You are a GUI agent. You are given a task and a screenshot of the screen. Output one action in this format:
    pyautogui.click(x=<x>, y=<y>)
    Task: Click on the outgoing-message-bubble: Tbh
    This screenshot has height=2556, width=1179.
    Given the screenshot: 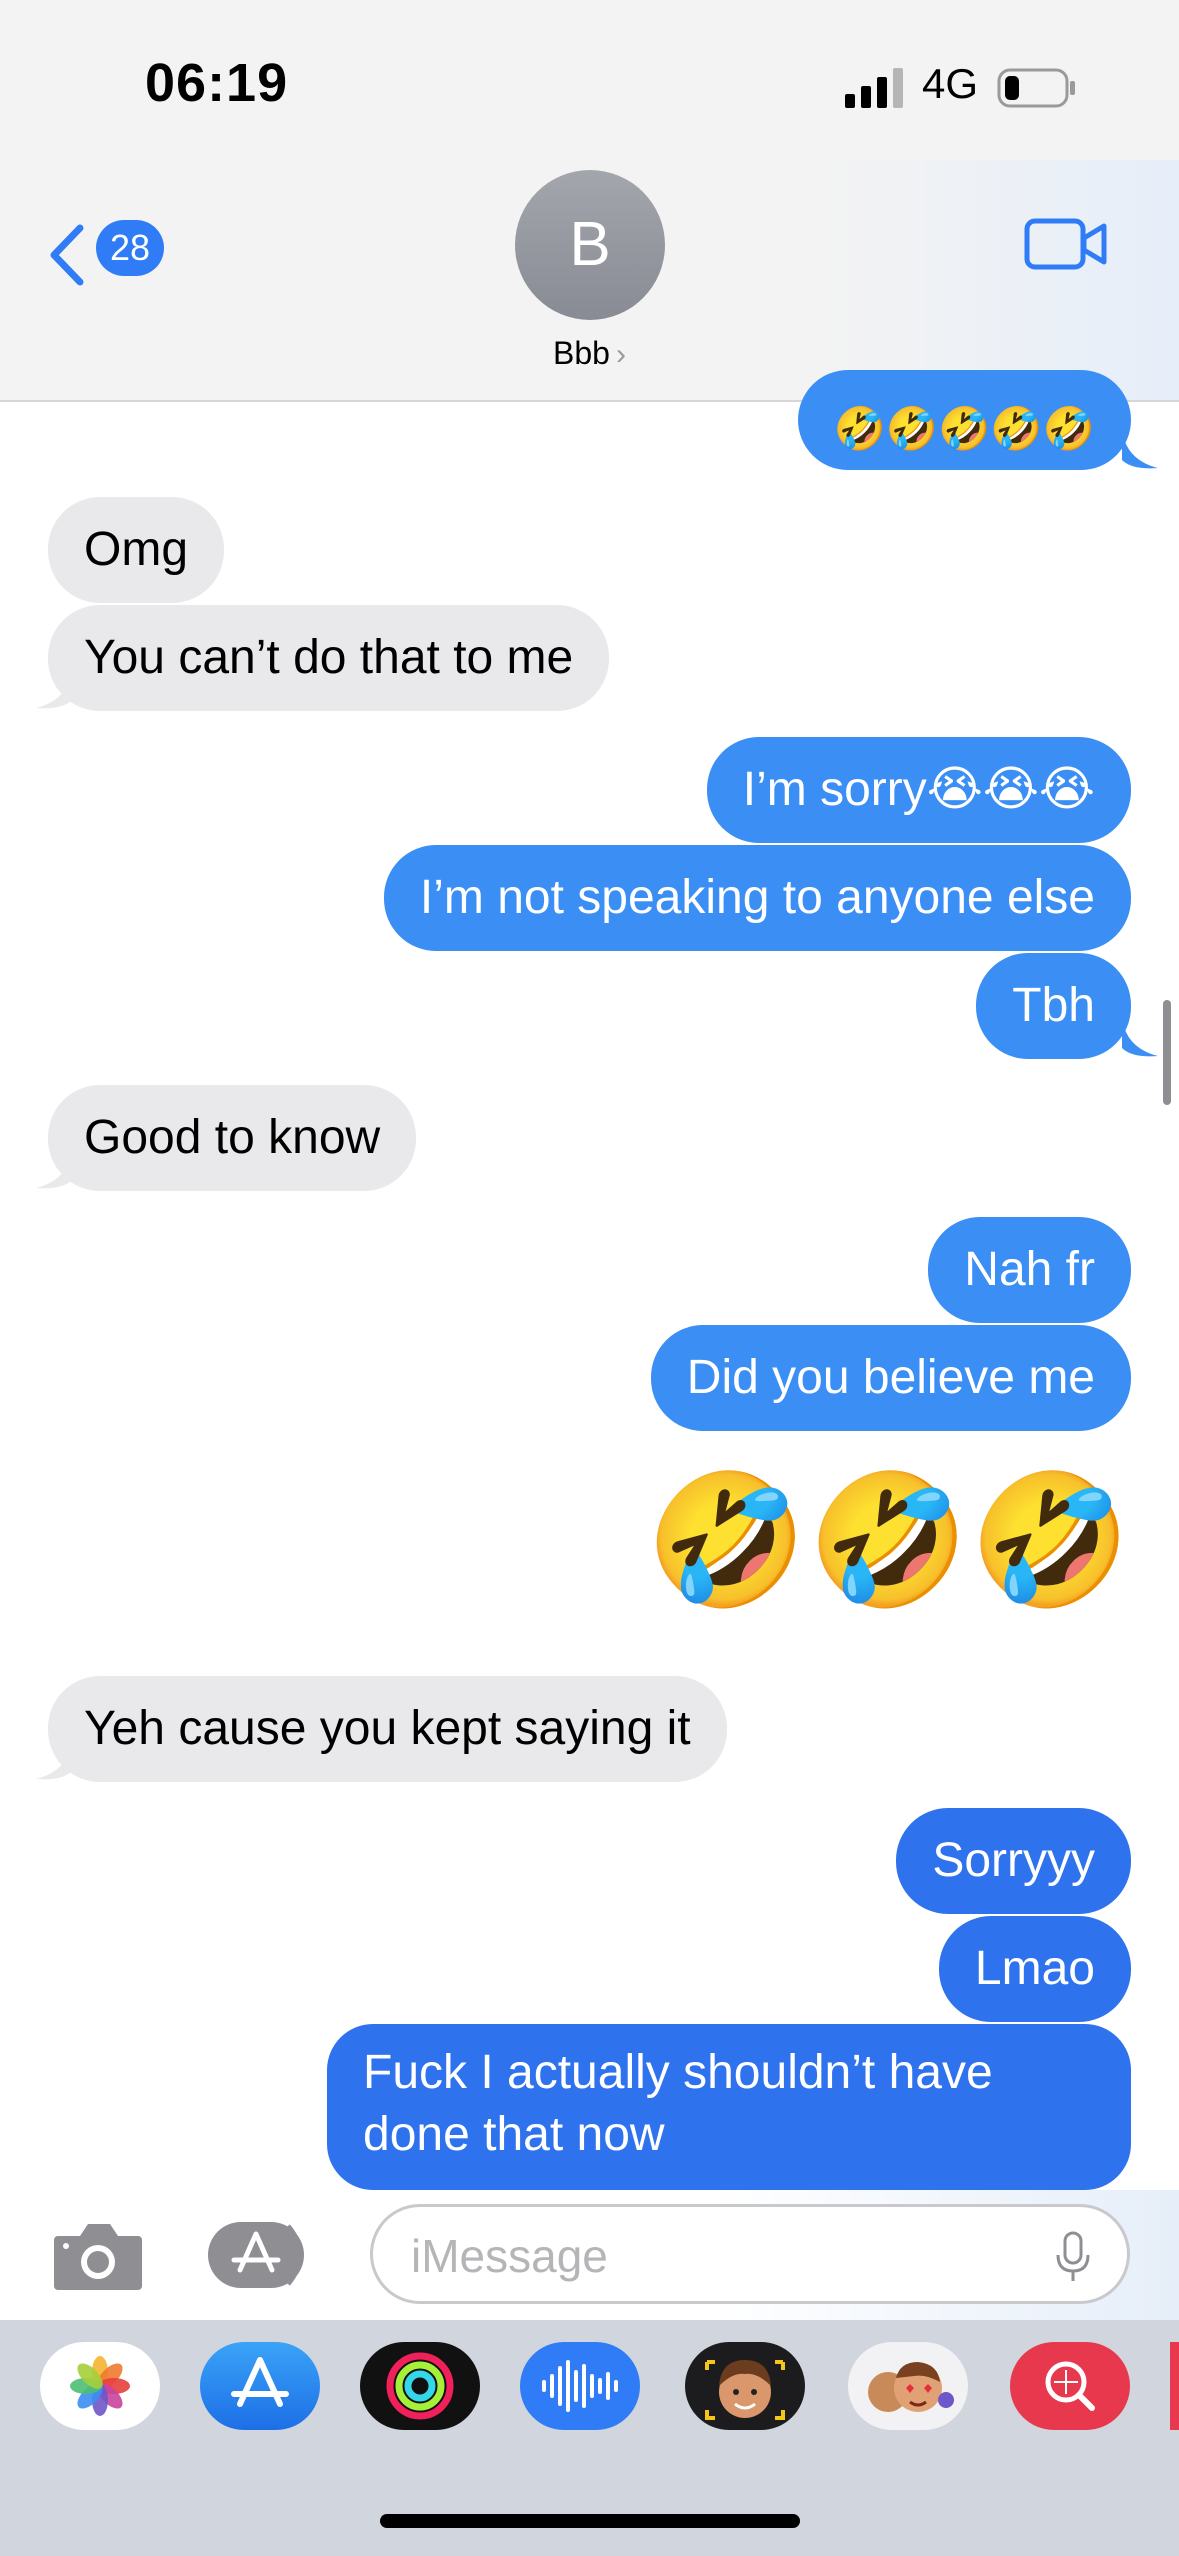 What is the action you would take?
    pyautogui.click(x=1053, y=1006)
    